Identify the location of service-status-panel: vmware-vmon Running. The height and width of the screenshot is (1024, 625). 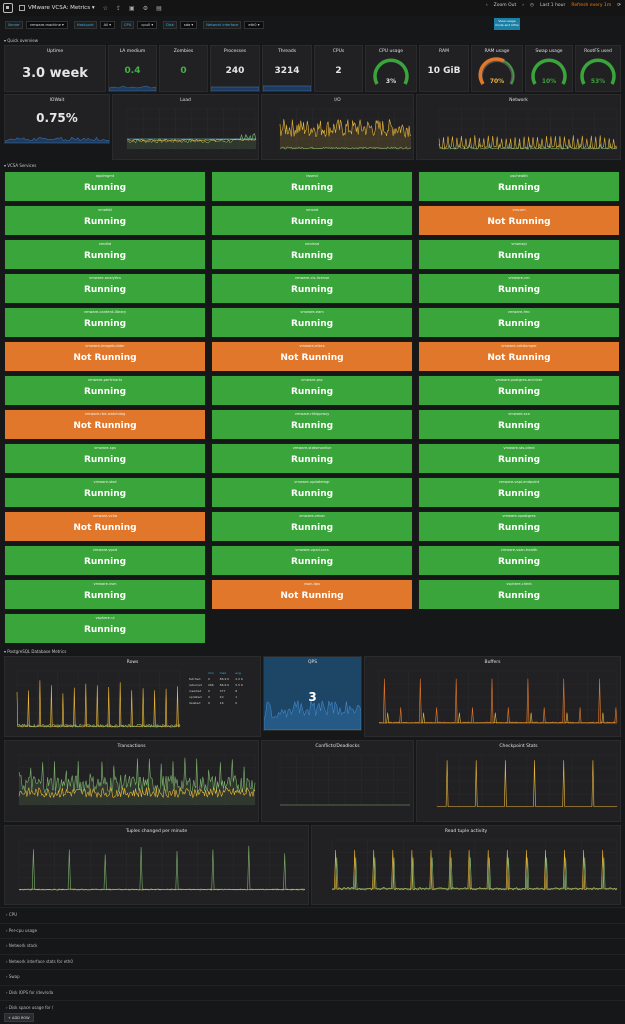
(312, 526).